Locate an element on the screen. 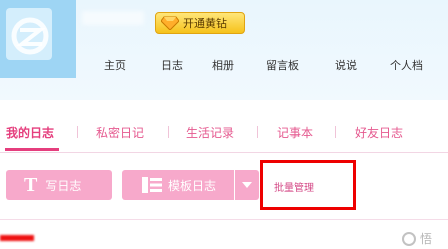 The width and height of the screenshot is (448, 249). template-dropdown-button is located at coordinates (247, 185).